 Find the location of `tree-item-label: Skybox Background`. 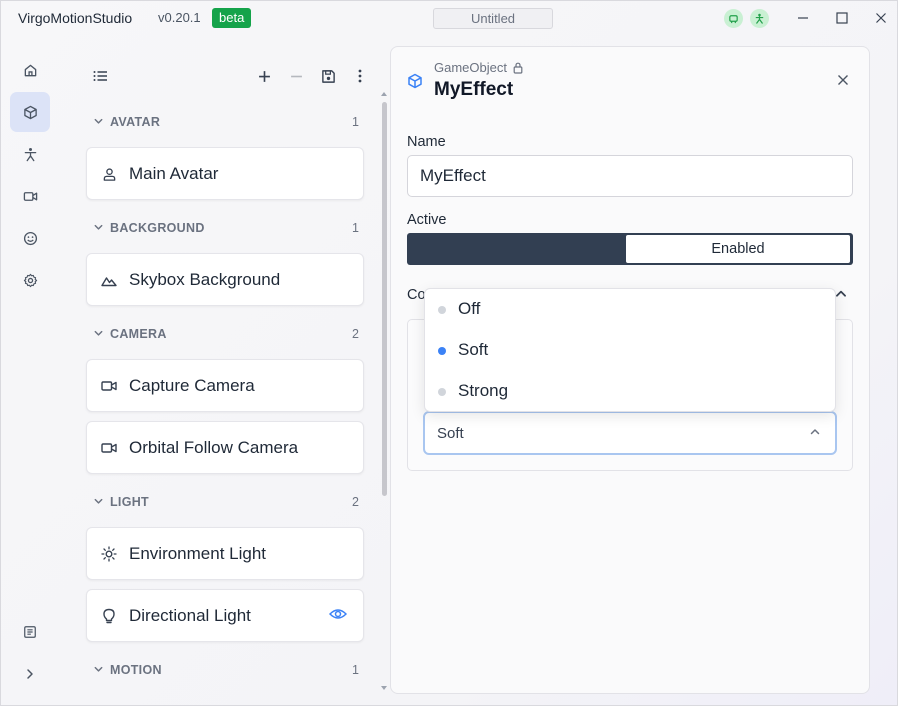

tree-item-label: Skybox Background is located at coordinates (205, 279).